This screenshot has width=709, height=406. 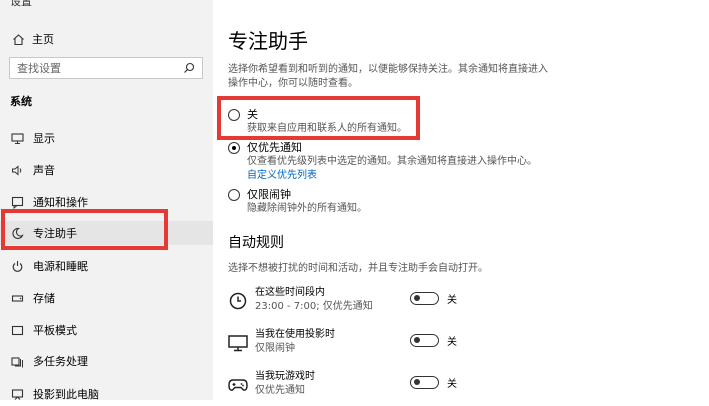 I want to click on auto-rules-title: 自动规则, so click(x=256, y=243).